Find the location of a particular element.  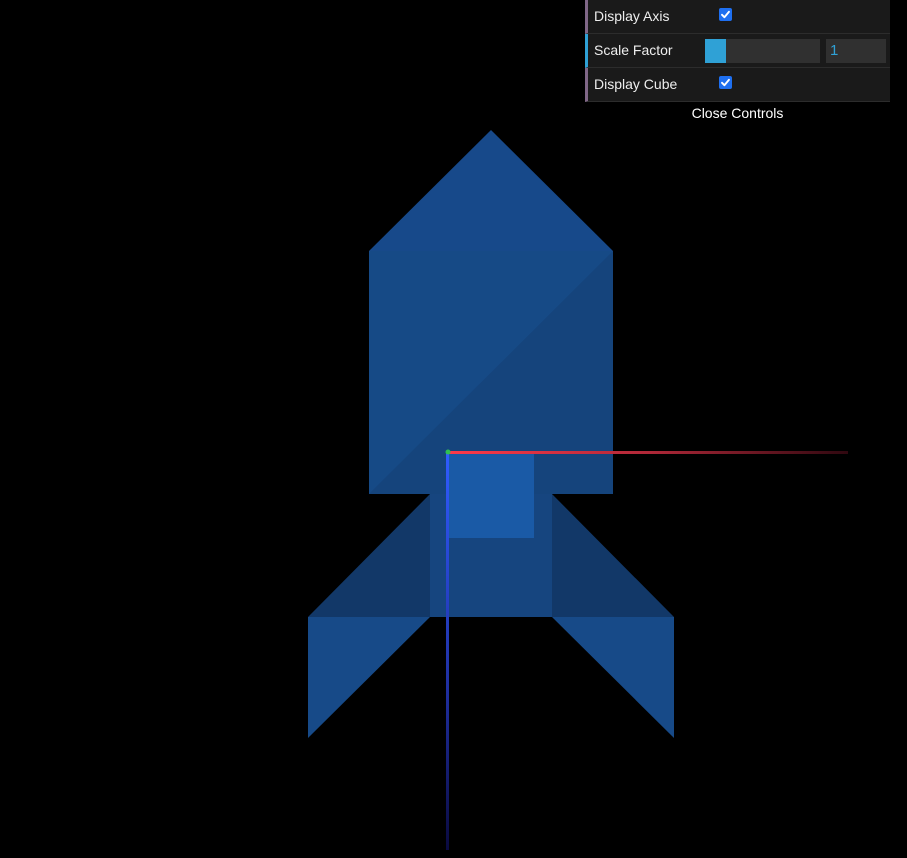

x-axis is located at coordinates (648, 452).